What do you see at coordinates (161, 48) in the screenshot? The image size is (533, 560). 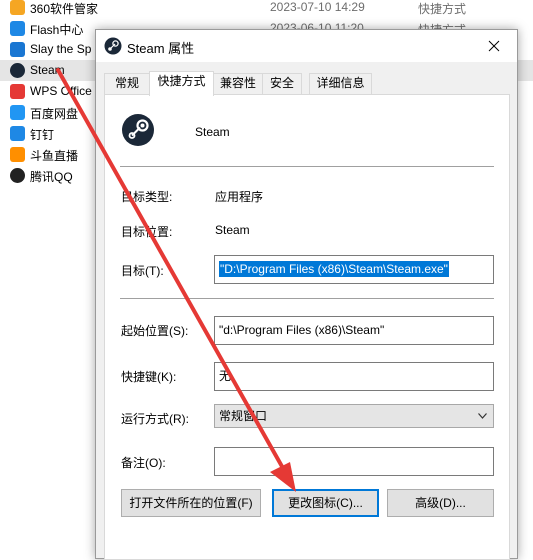 I see `dialog-title: Steam 属性` at bounding box center [161, 48].